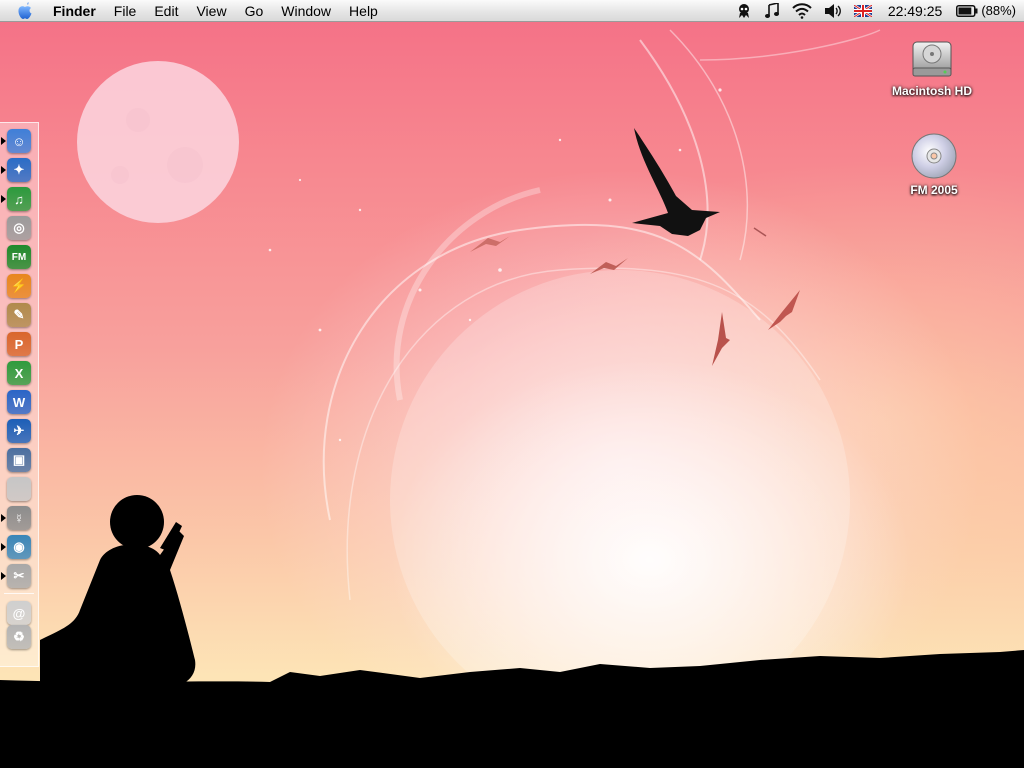 This screenshot has height=768, width=1024. Describe the element at coordinates (833, 11) in the screenshot. I see `volume-icon` at that location.